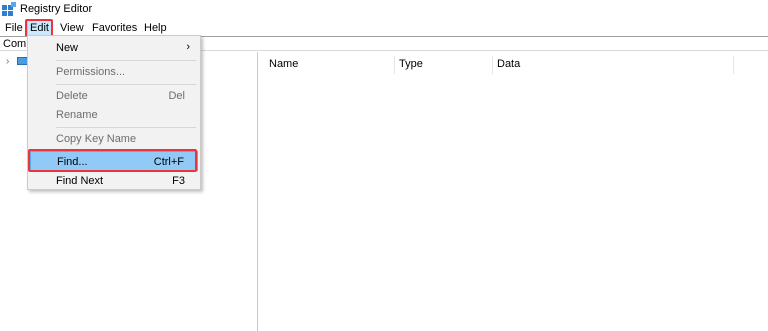 Image resolution: width=768 pixels, height=331 pixels. What do you see at coordinates (411, 64) in the screenshot?
I see `column-header-type: Type` at bounding box center [411, 64].